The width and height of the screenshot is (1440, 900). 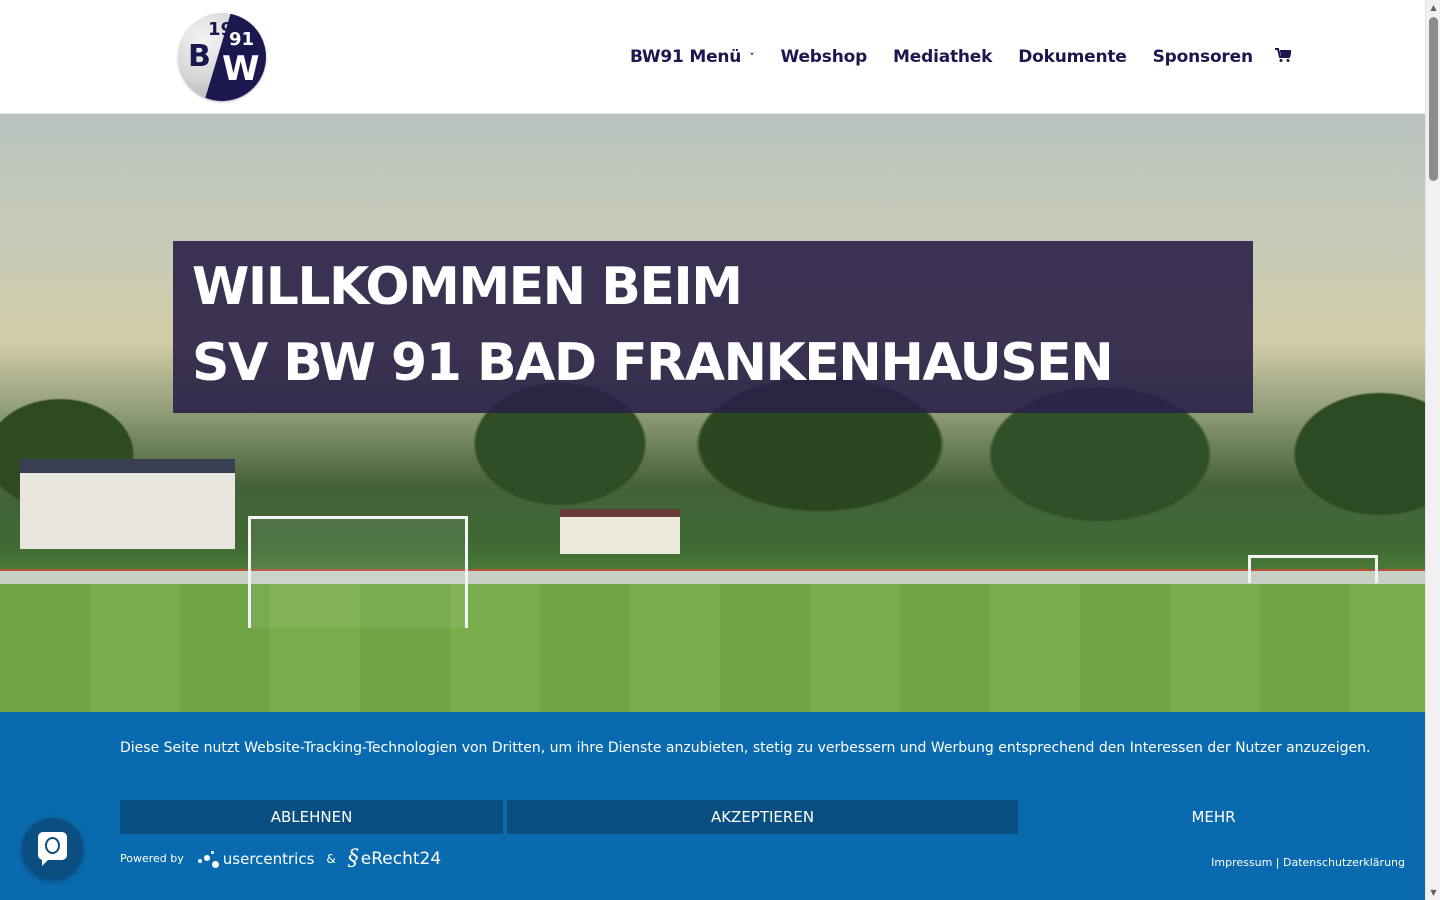 I want to click on chat-bubble-icon, so click(x=52, y=849).